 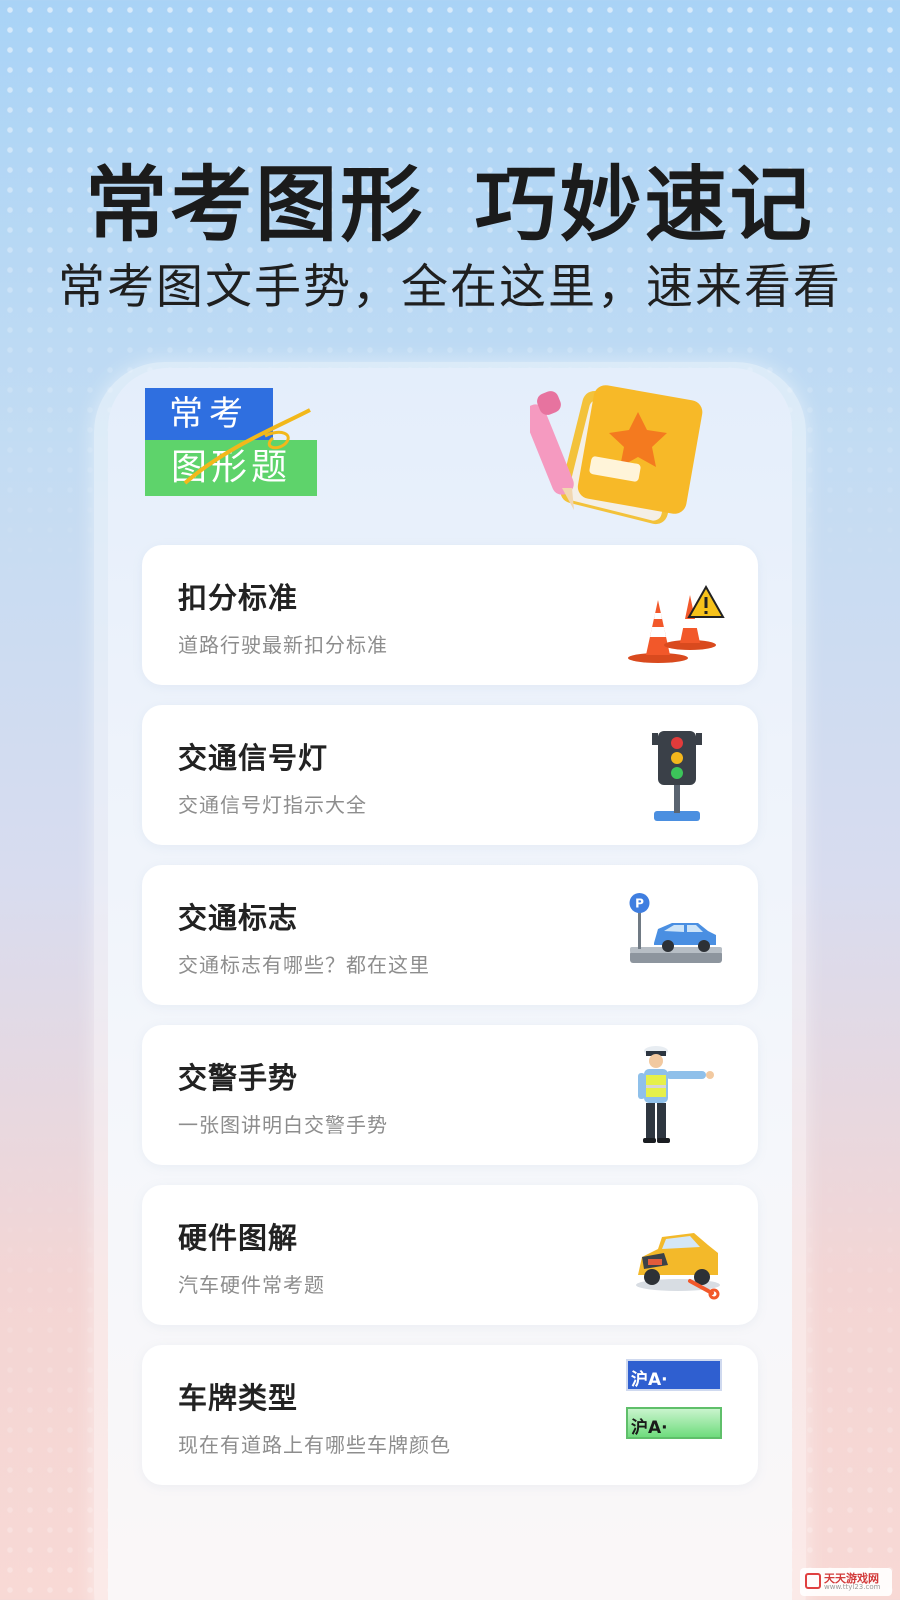 I want to click on blue-plate: 沪A·, so click(x=674, y=1375).